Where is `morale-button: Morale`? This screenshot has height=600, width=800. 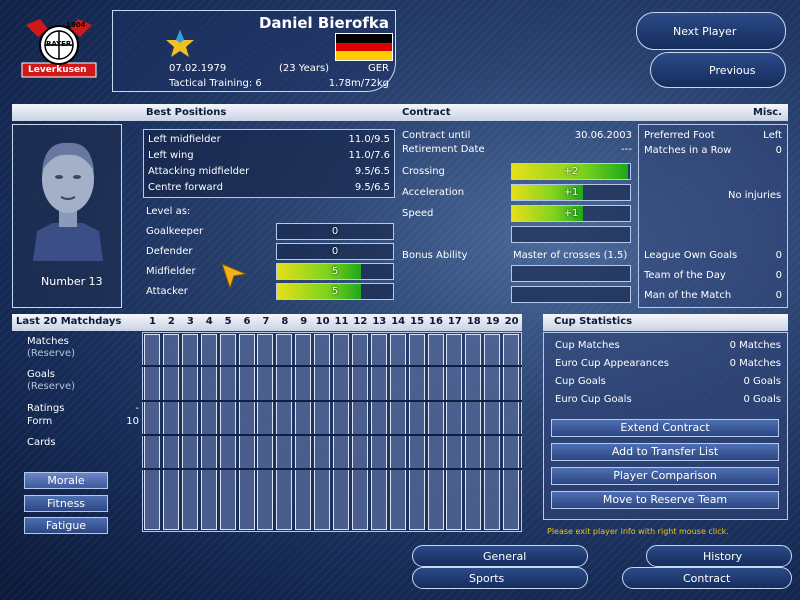 morale-button: Morale is located at coordinates (66, 480).